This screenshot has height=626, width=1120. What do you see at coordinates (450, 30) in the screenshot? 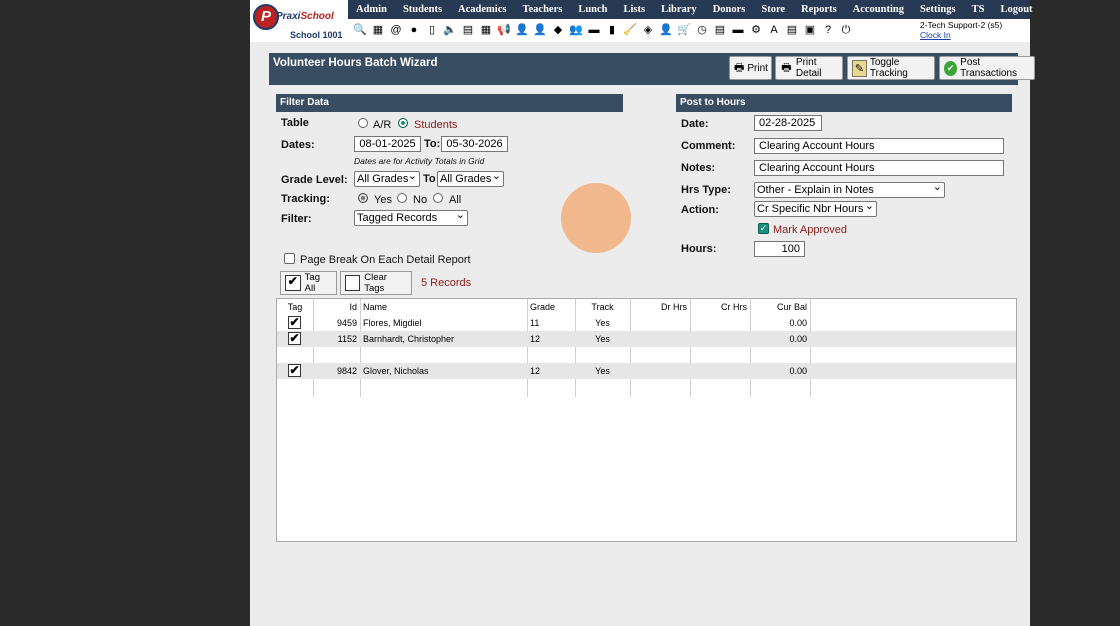
I see `speaker-icon: 🔈` at bounding box center [450, 30].